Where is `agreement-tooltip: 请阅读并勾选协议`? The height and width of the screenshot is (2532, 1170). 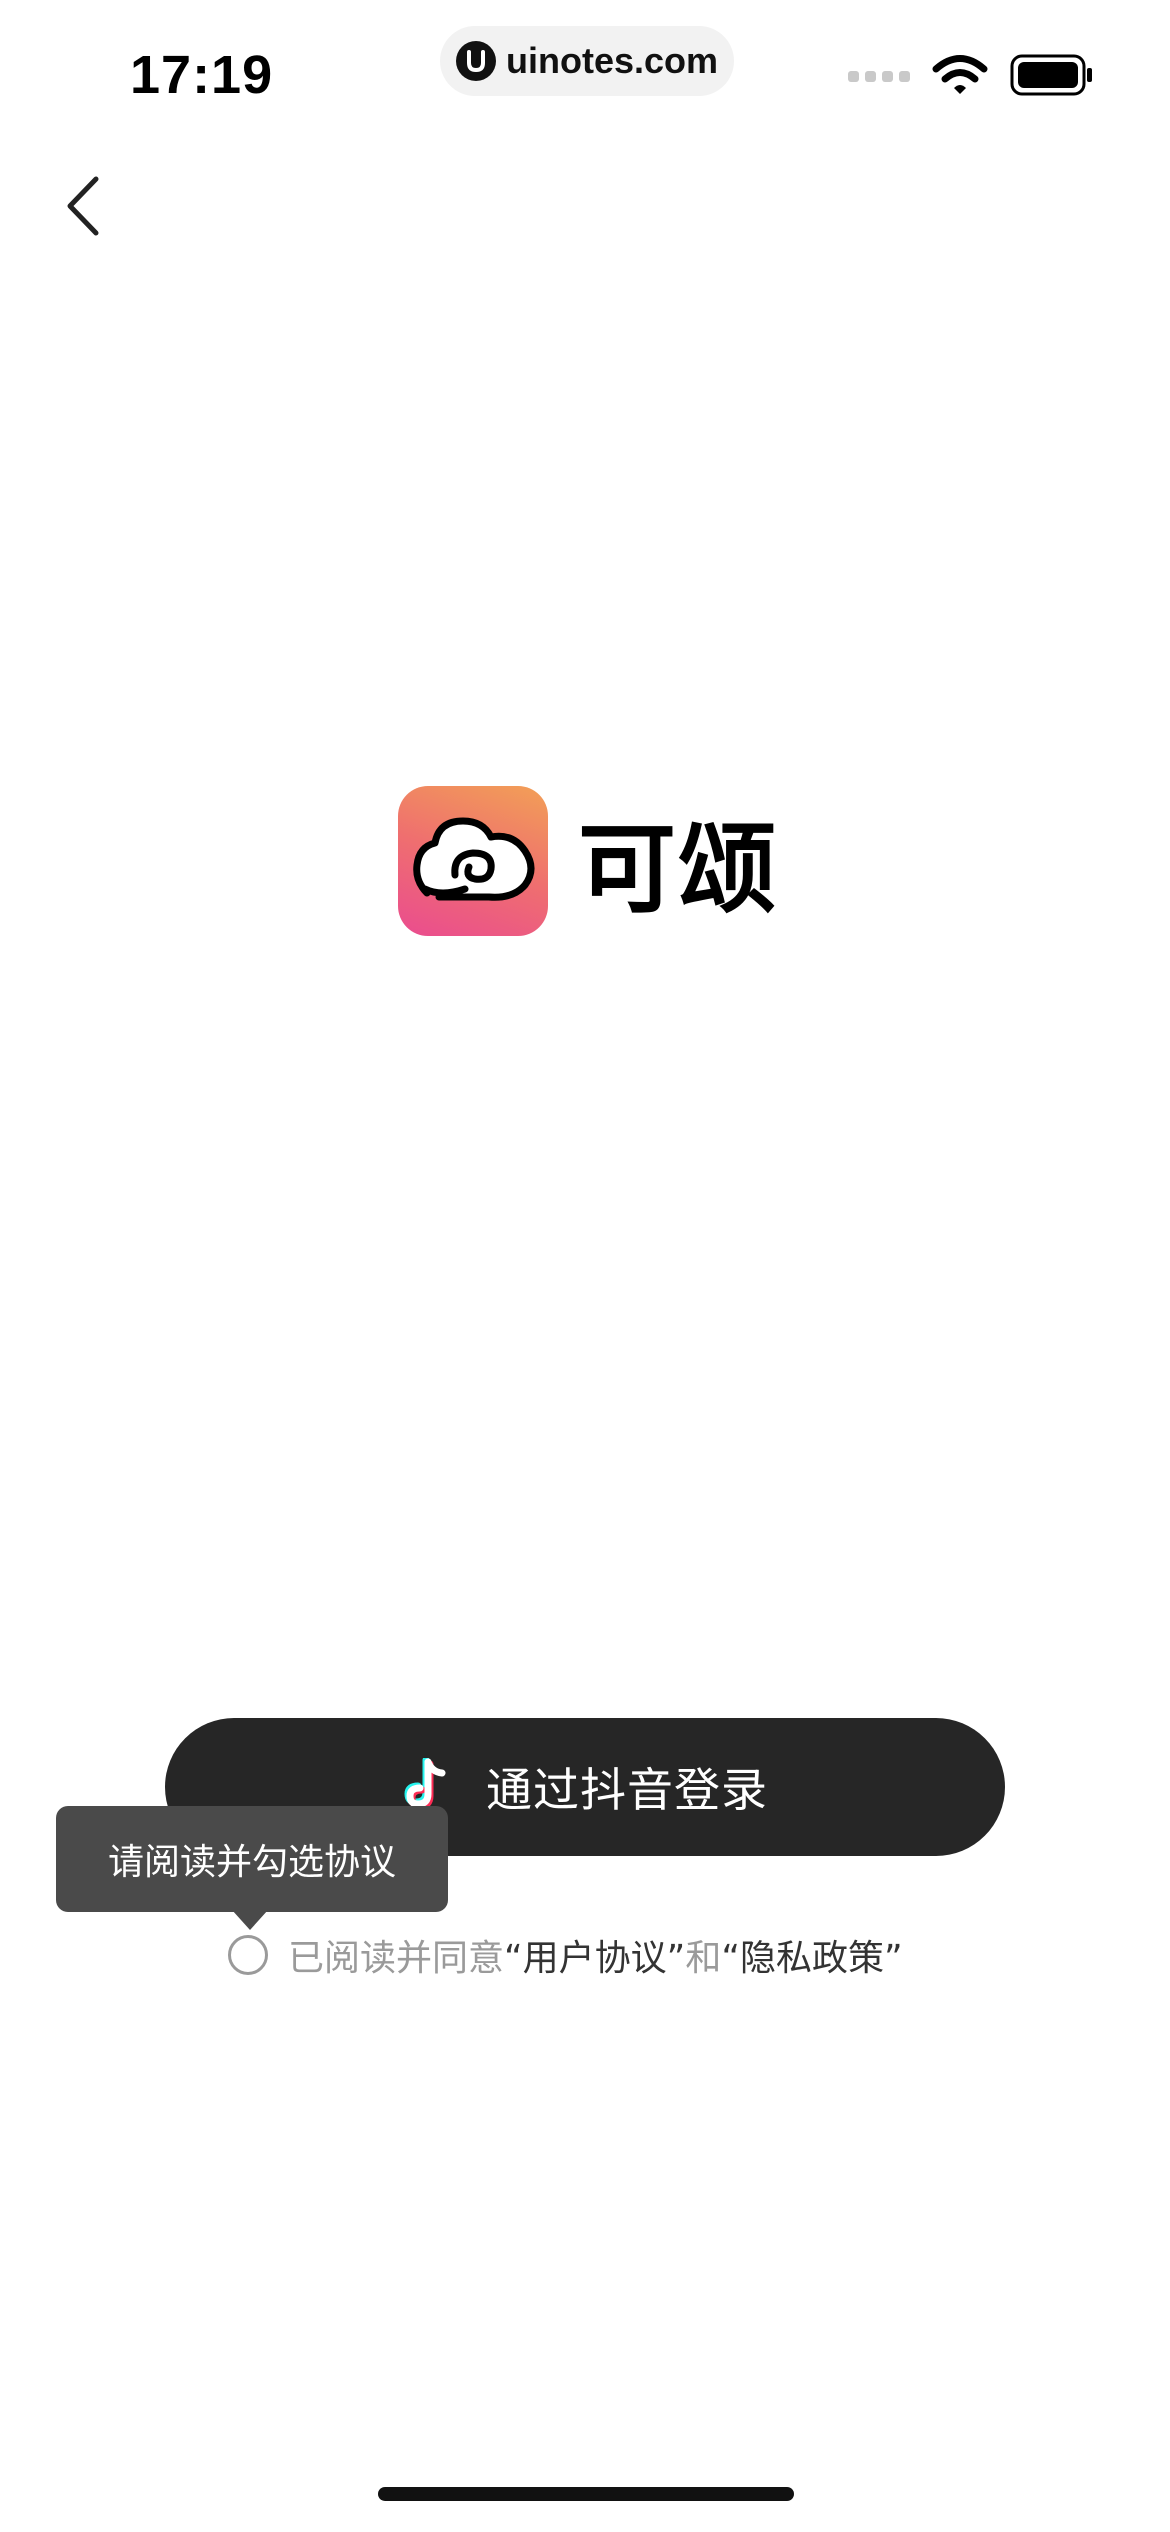
agreement-tooltip: 请阅读并勾选协议 is located at coordinates (252, 1859).